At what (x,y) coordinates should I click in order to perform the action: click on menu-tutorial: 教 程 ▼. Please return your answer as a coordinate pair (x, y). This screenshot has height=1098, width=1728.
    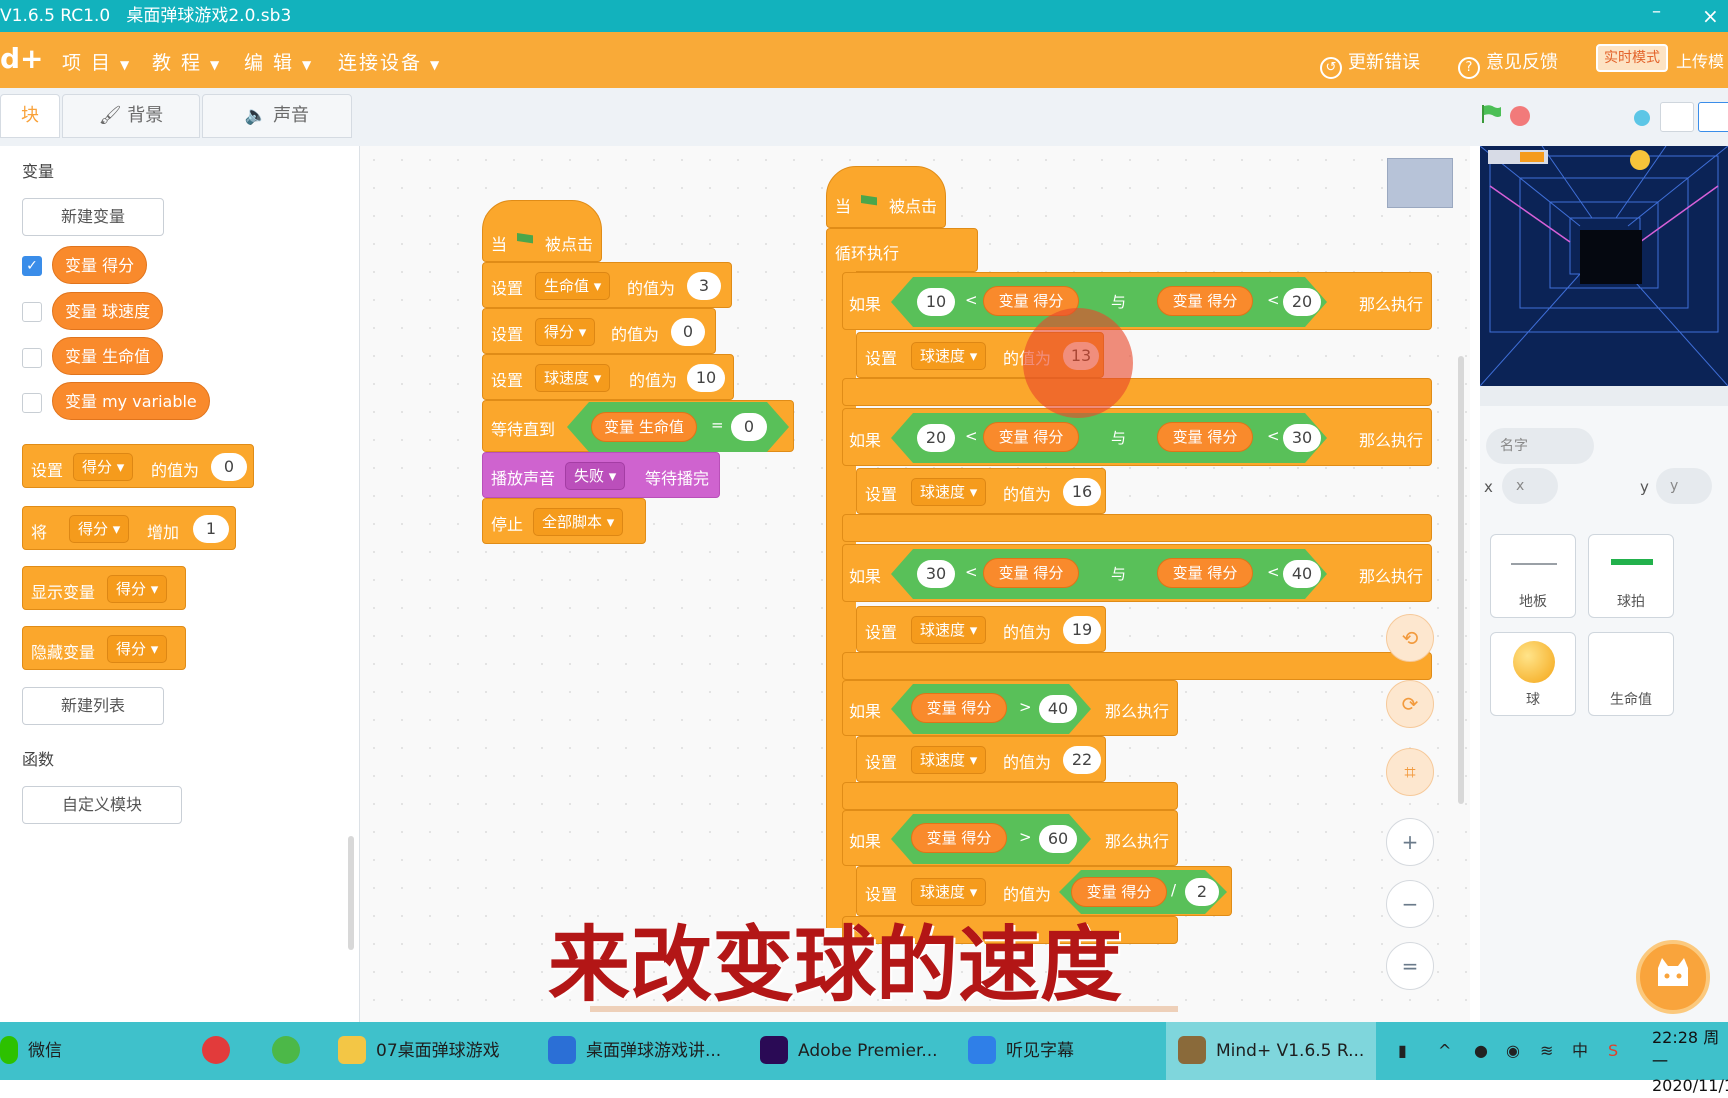
    Looking at the image, I should click on (186, 61).